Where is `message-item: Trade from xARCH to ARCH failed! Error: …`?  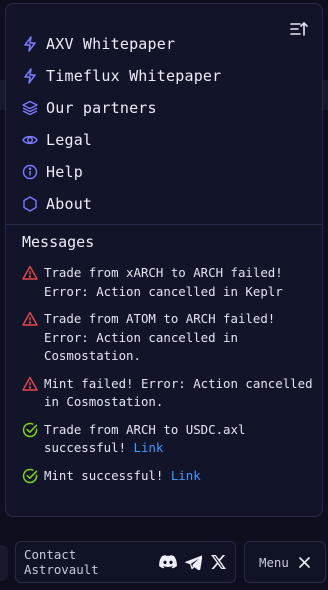
message-item: Trade from xARCH to ARCH failed! Error: … is located at coordinates (168, 282).